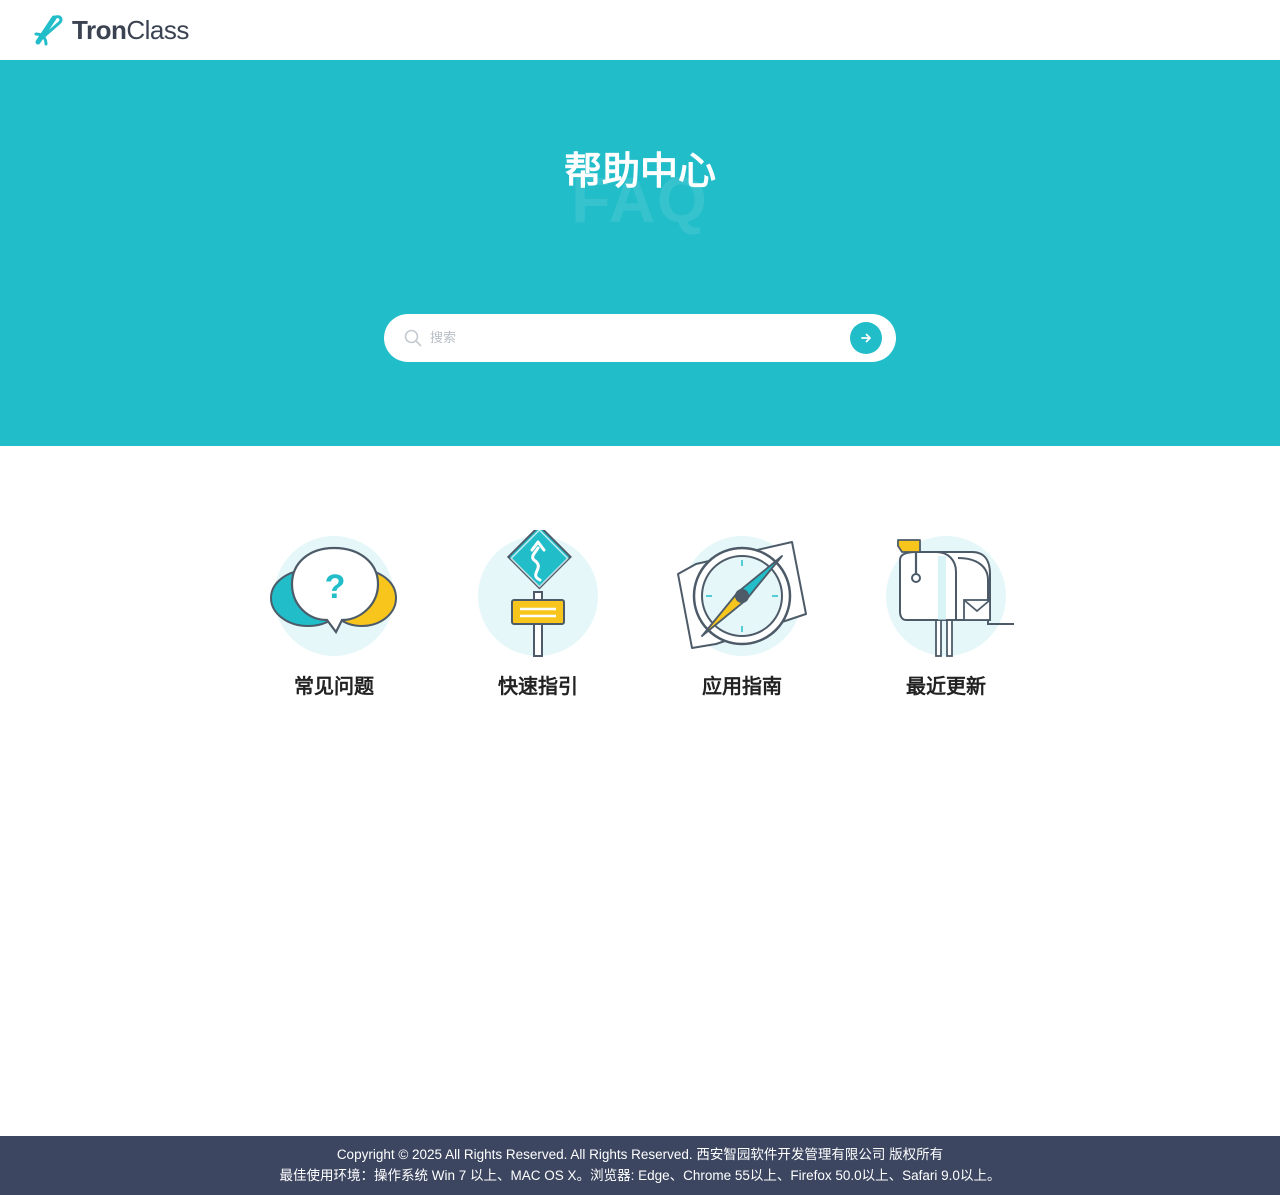 The height and width of the screenshot is (1195, 1280). I want to click on category-card-recent-updates: 最近更新, so click(946, 620).